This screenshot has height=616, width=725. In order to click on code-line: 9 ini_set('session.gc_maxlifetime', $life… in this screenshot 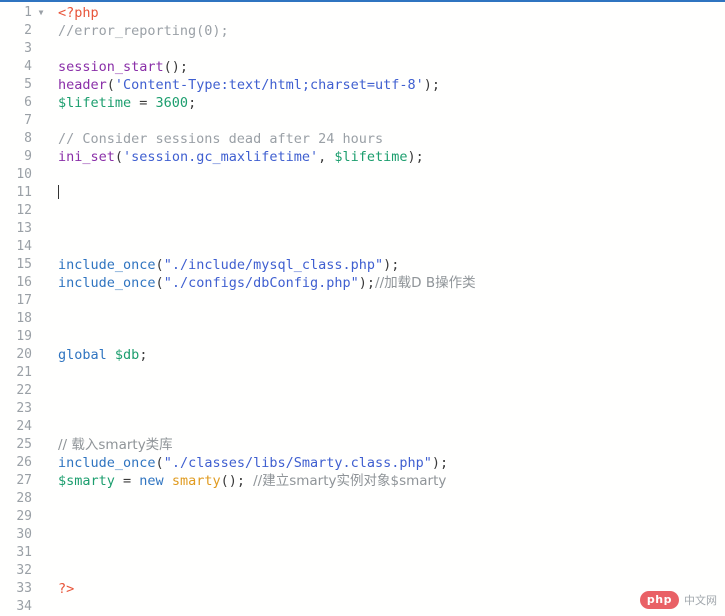, I will do `click(362, 157)`.